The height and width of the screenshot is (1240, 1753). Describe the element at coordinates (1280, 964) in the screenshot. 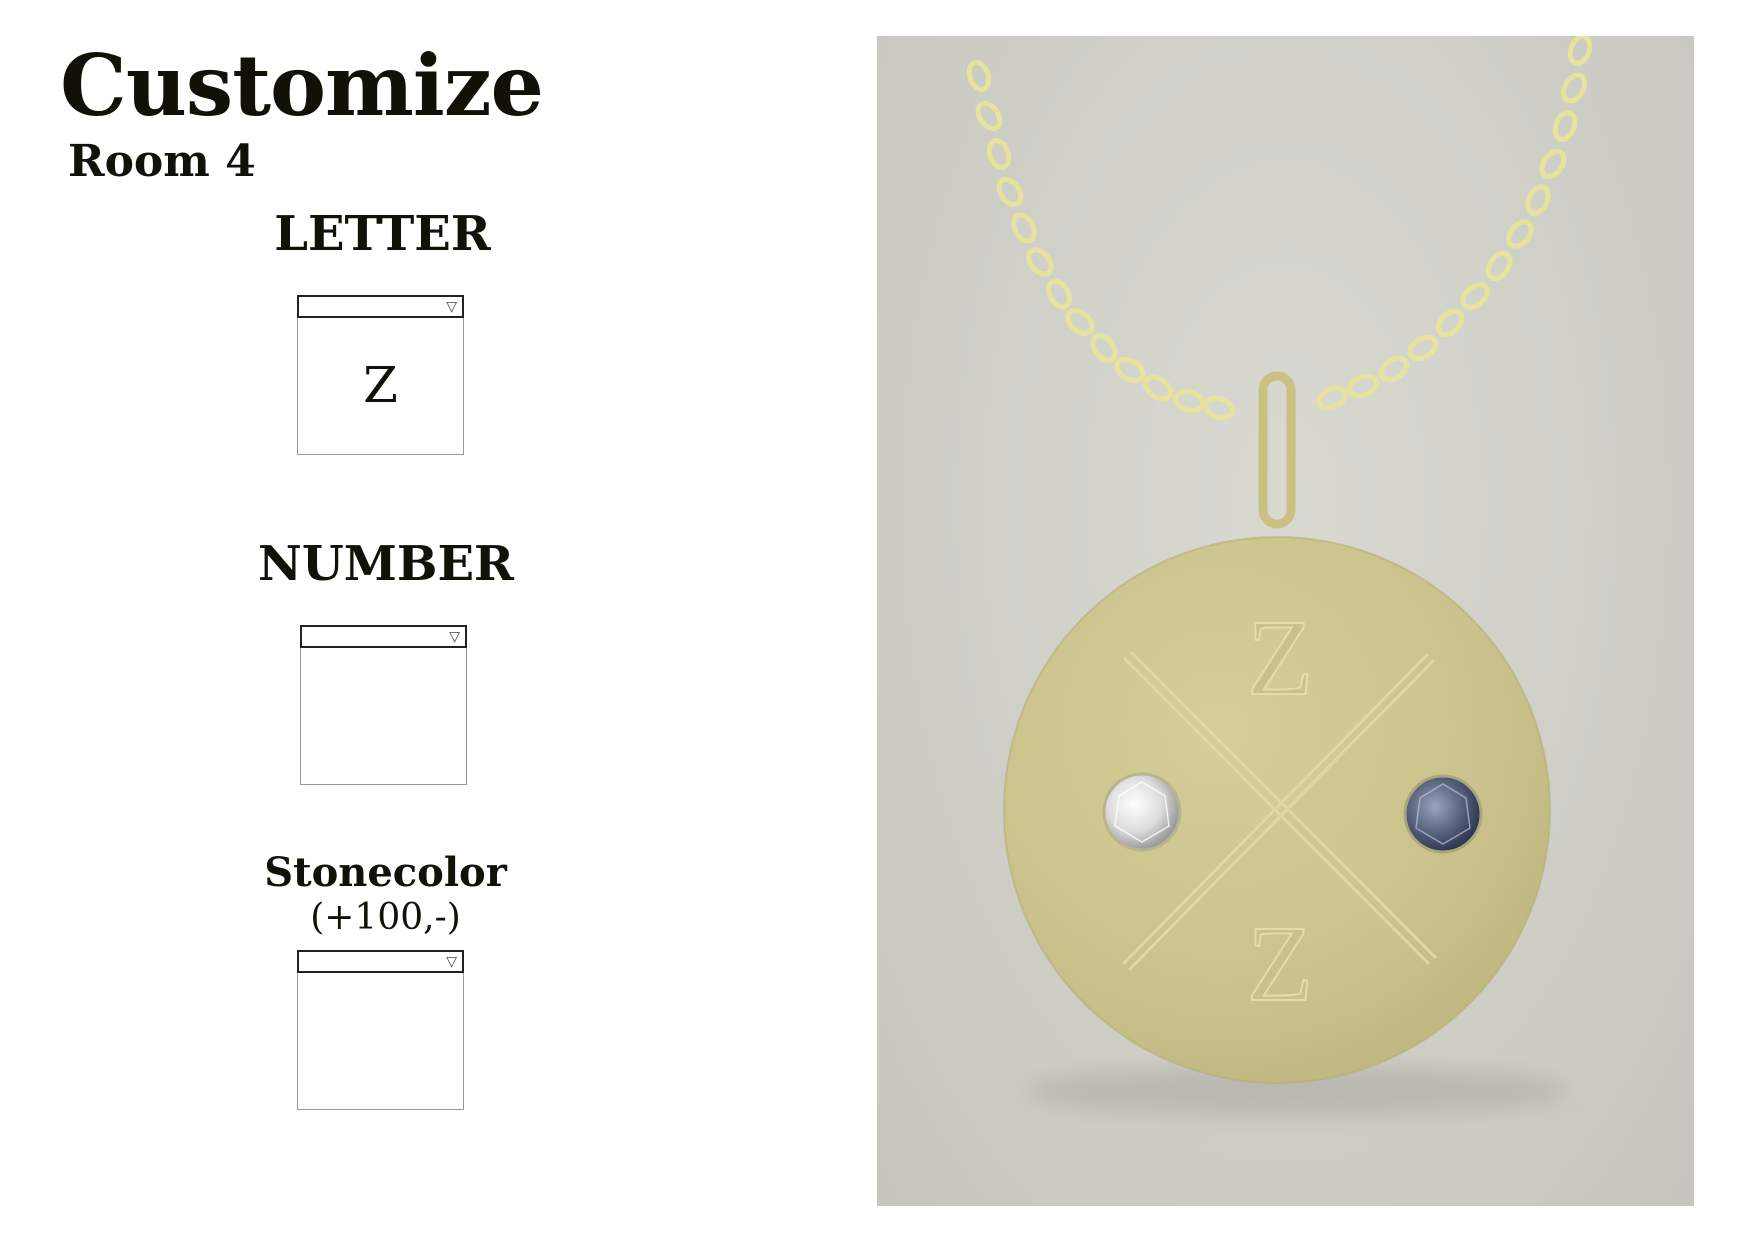

I see `pendant-letter-bottom: Z` at that location.